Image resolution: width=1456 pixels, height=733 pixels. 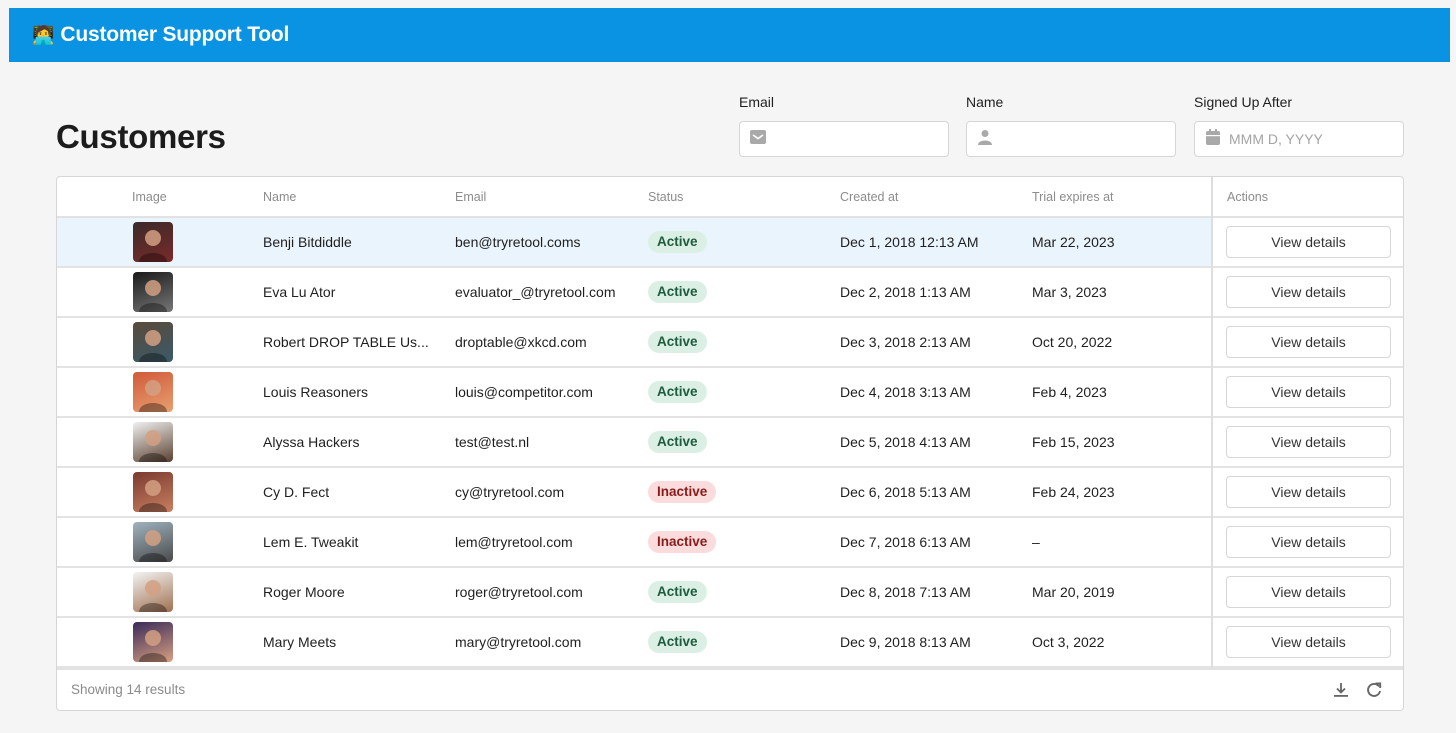 I want to click on customer-email: test@test.nl, so click(x=492, y=442).